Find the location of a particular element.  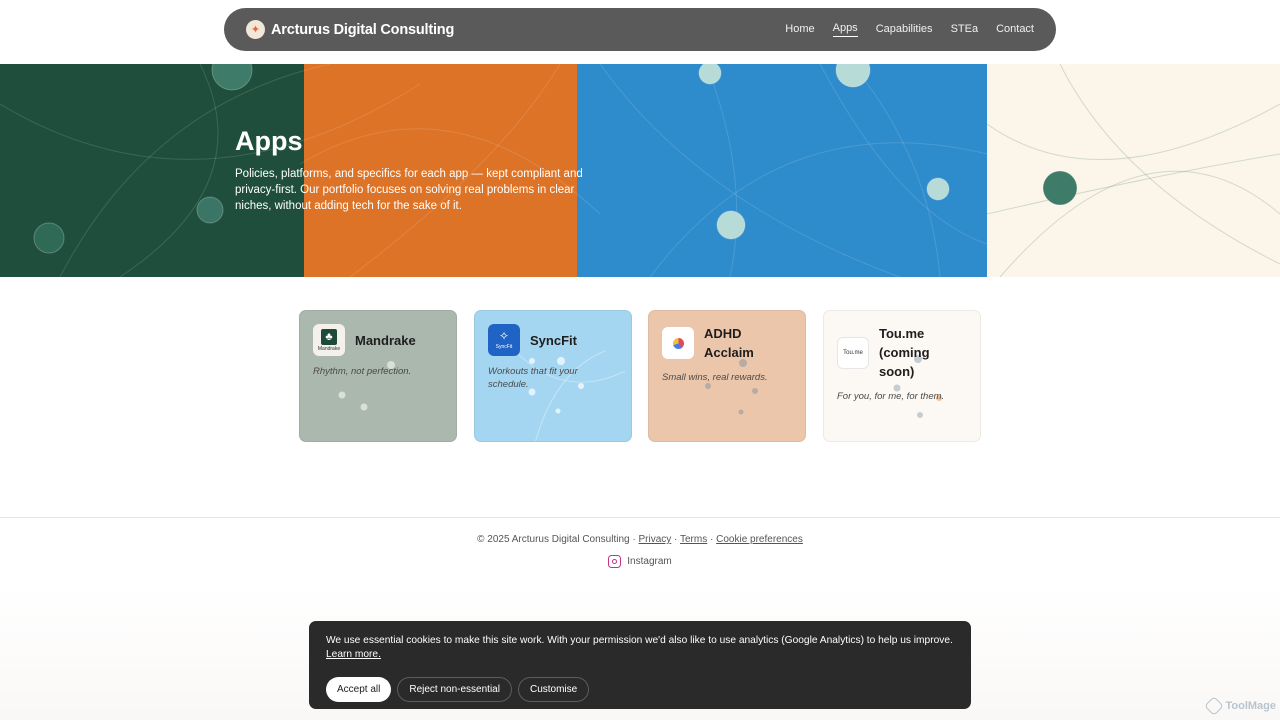

toume-icon: Tou.me is located at coordinates (853, 352).